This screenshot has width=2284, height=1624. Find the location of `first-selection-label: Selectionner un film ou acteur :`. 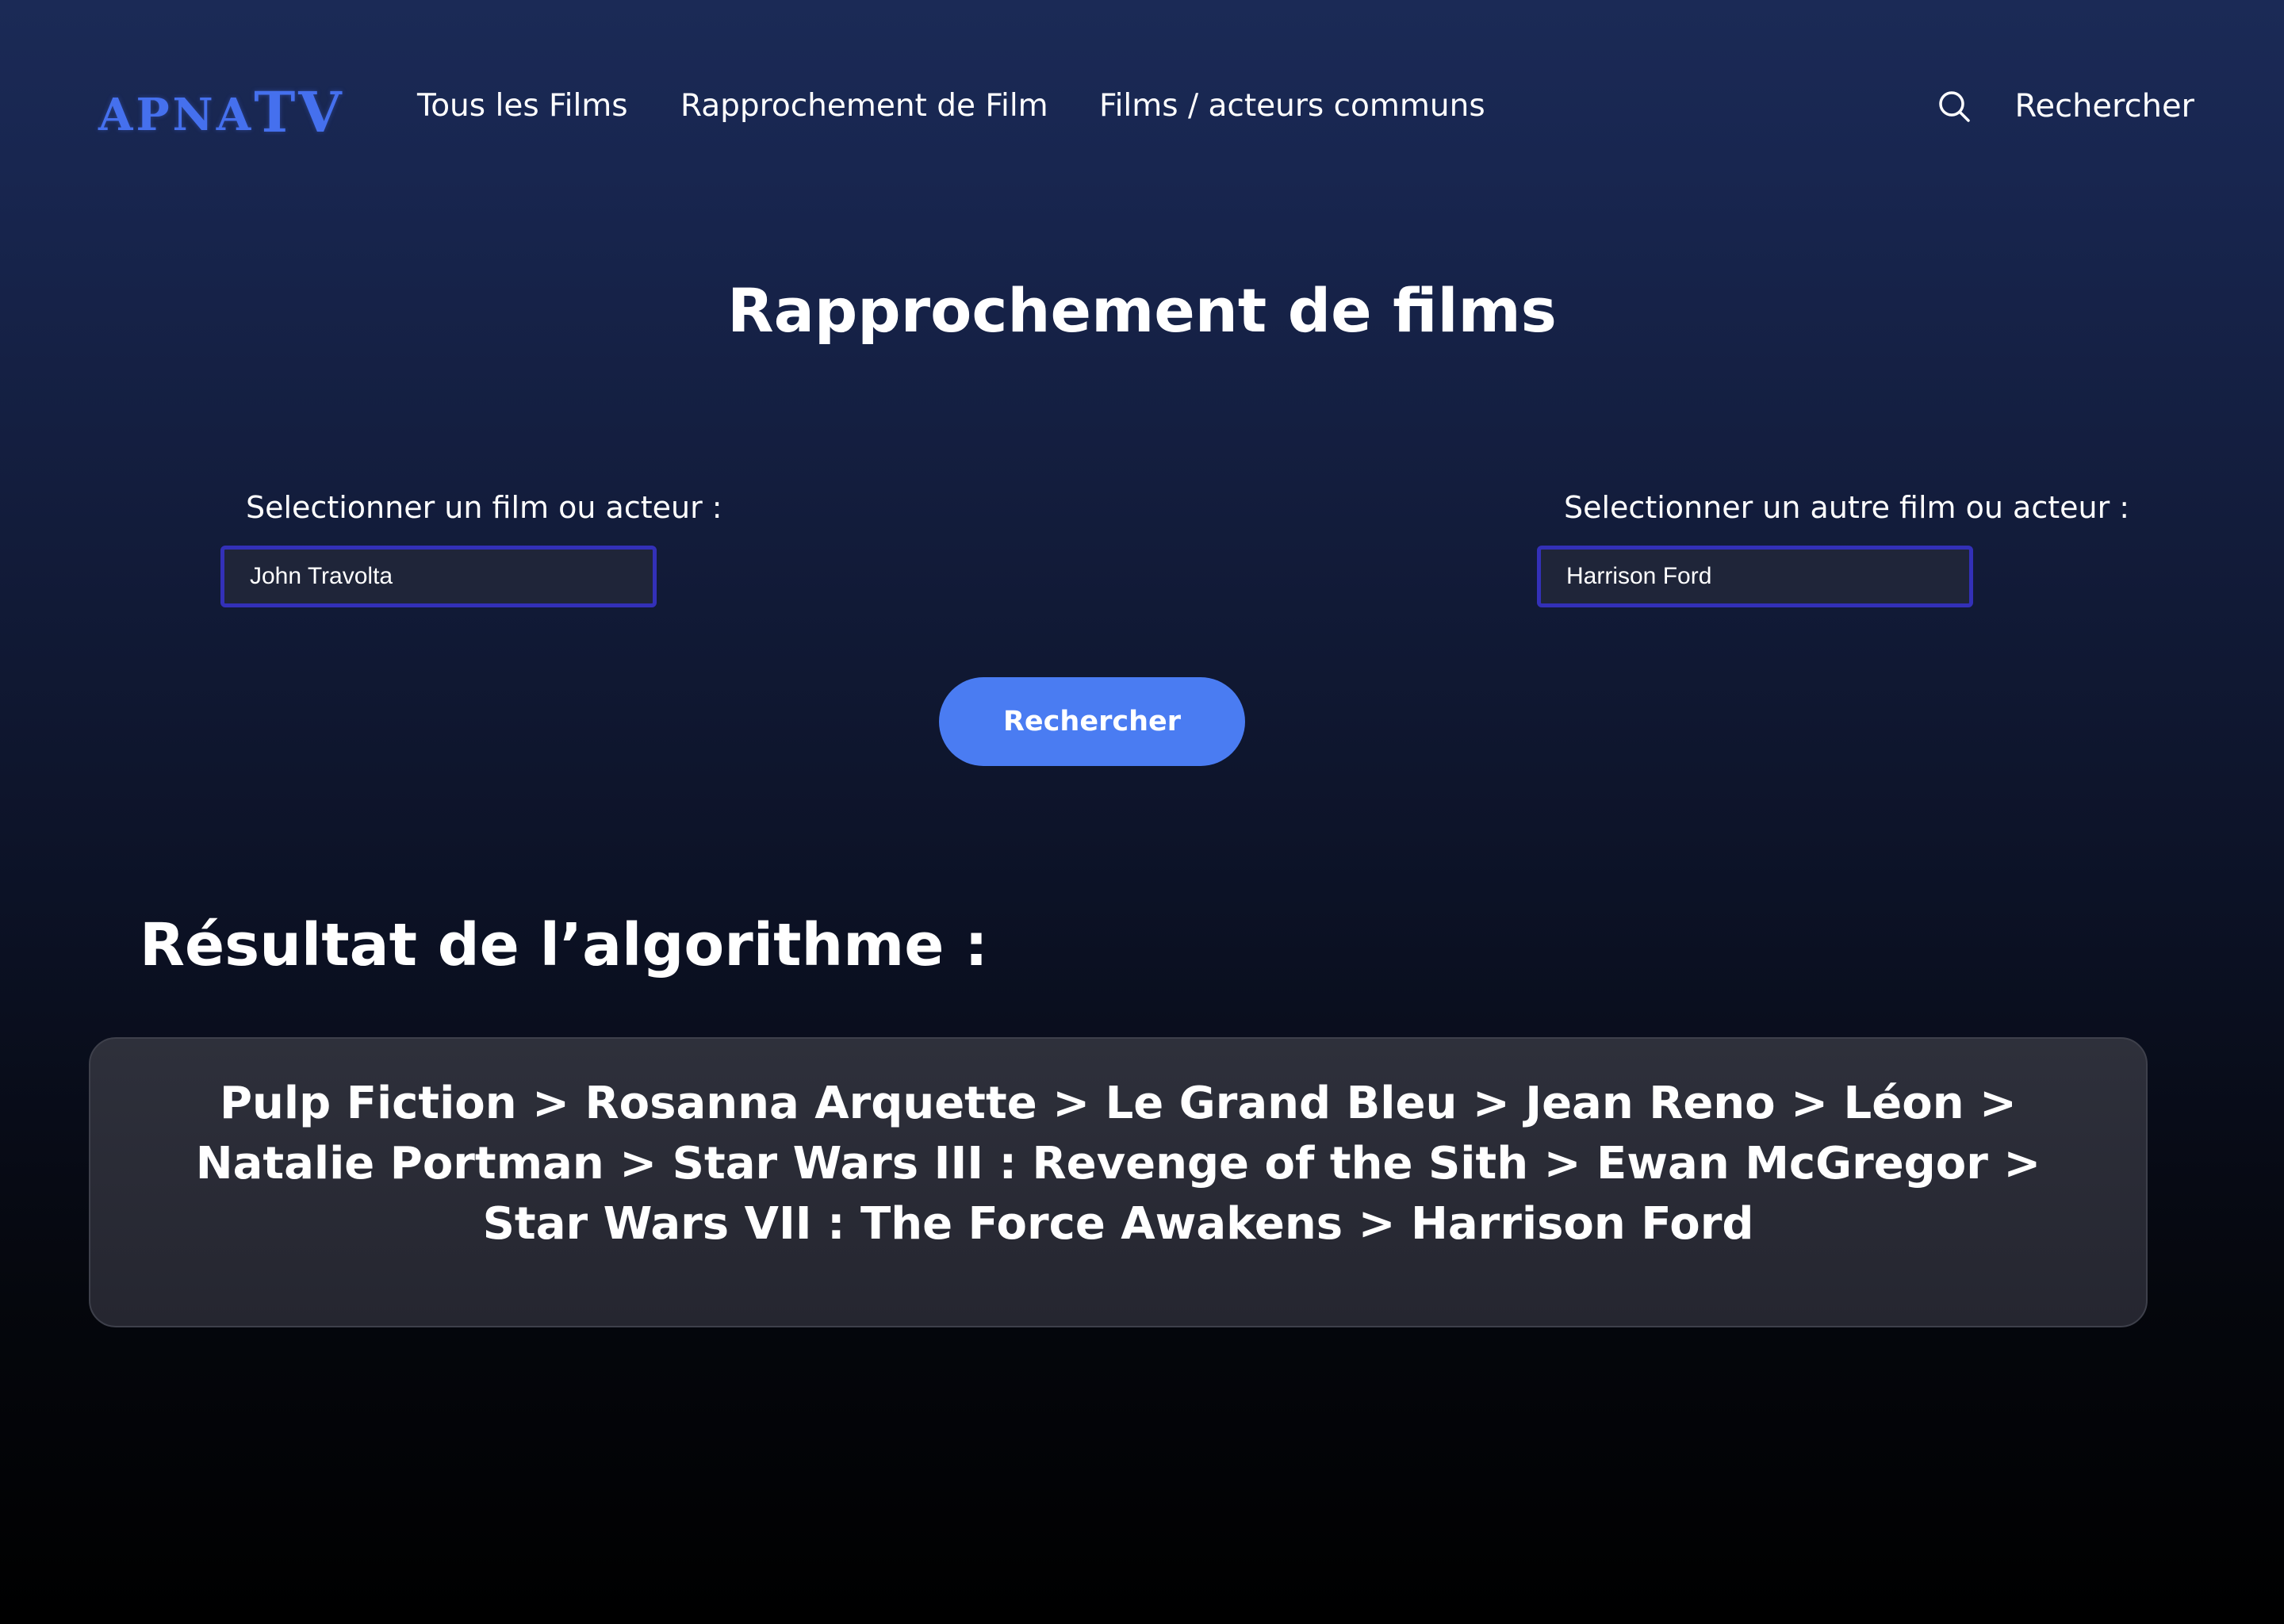

first-selection-label: Selectionner un film ou acteur : is located at coordinates (484, 507).